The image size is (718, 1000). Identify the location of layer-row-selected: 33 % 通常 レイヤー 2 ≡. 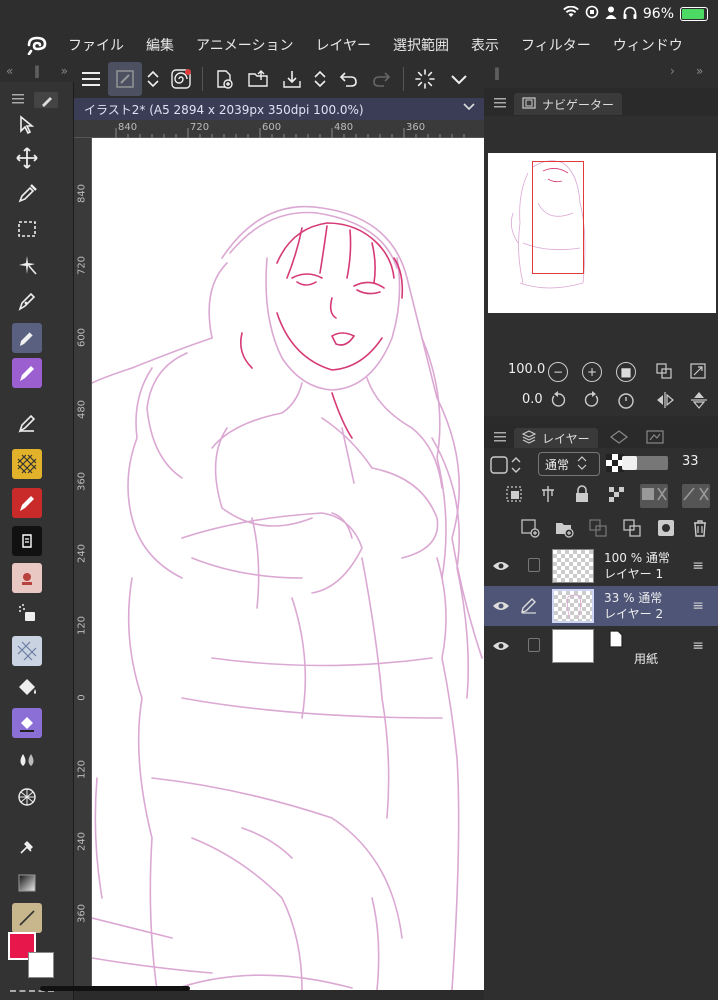
(601, 606).